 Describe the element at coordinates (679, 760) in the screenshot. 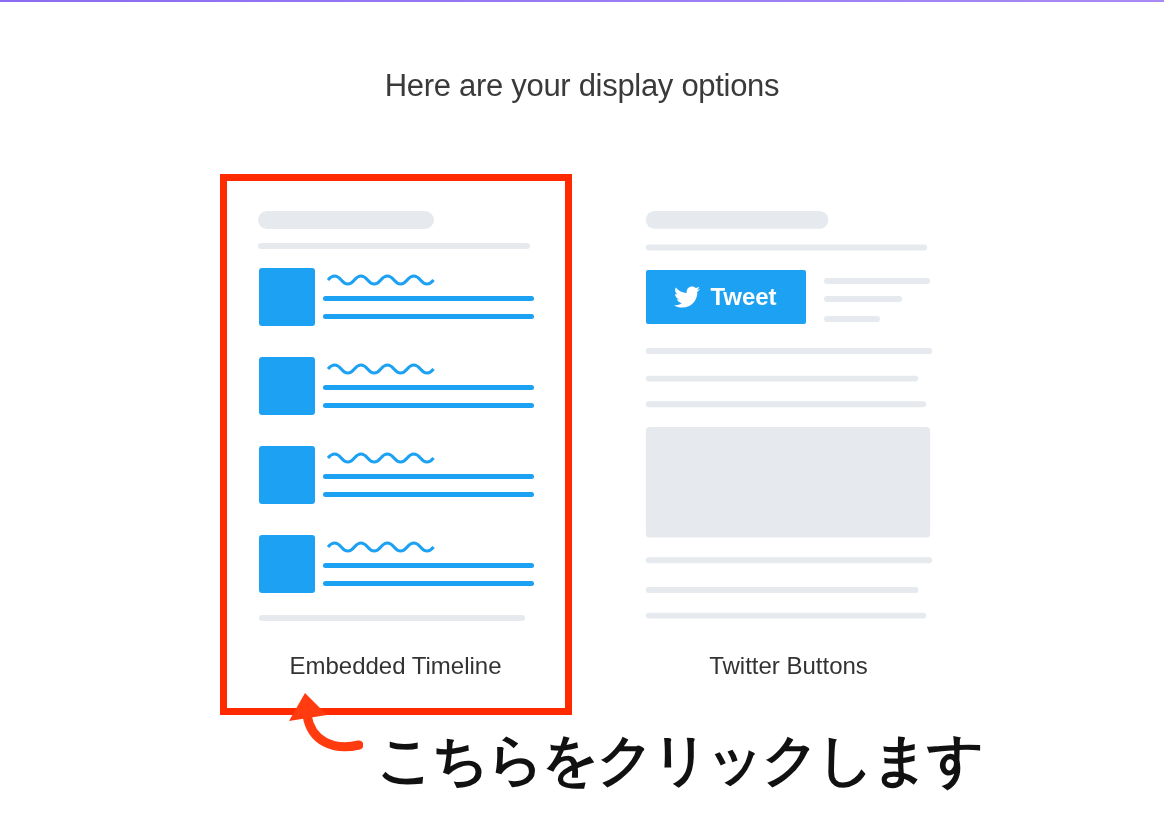

I see `annotation-text: こちらをクリックします` at that location.